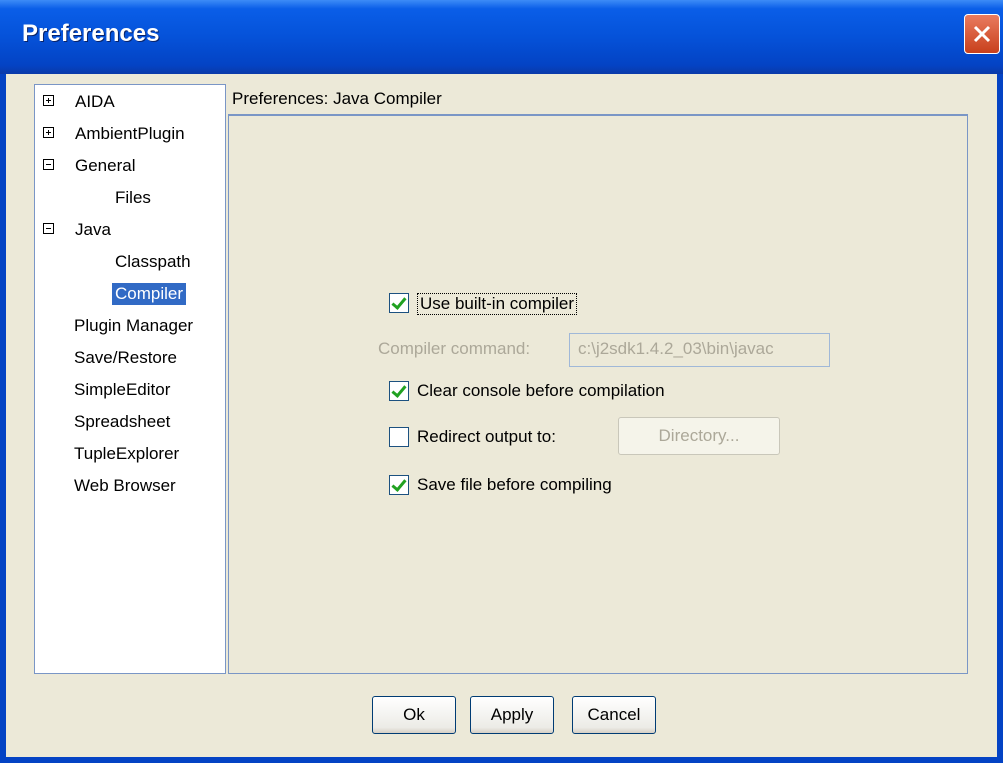 The image size is (1003, 763). I want to click on clear-console-row: Clear console before compilation, so click(569, 392).